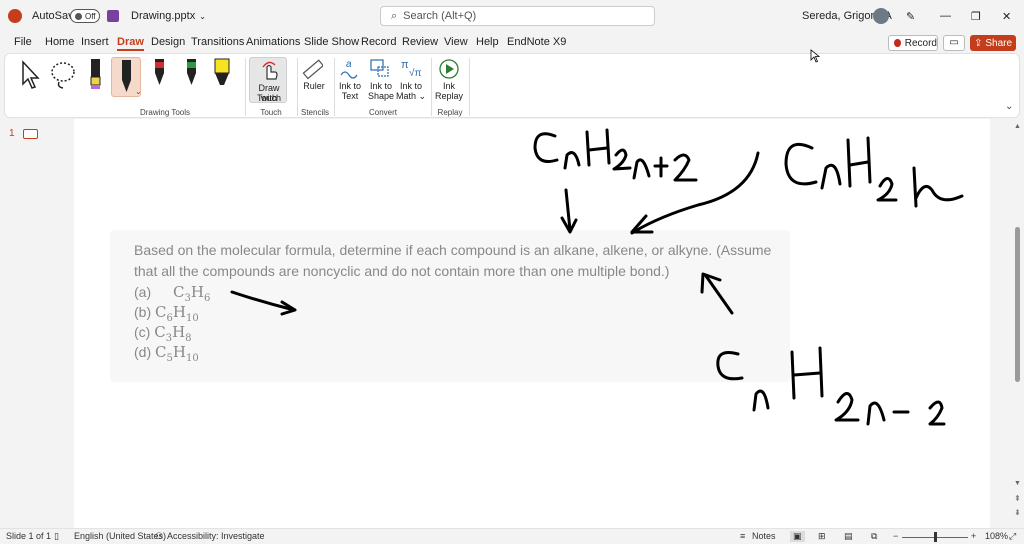 Image resolution: width=1024 pixels, height=544 pixels. Describe the element at coordinates (897, 43) in the screenshot. I see `record-dot-icon` at that location.